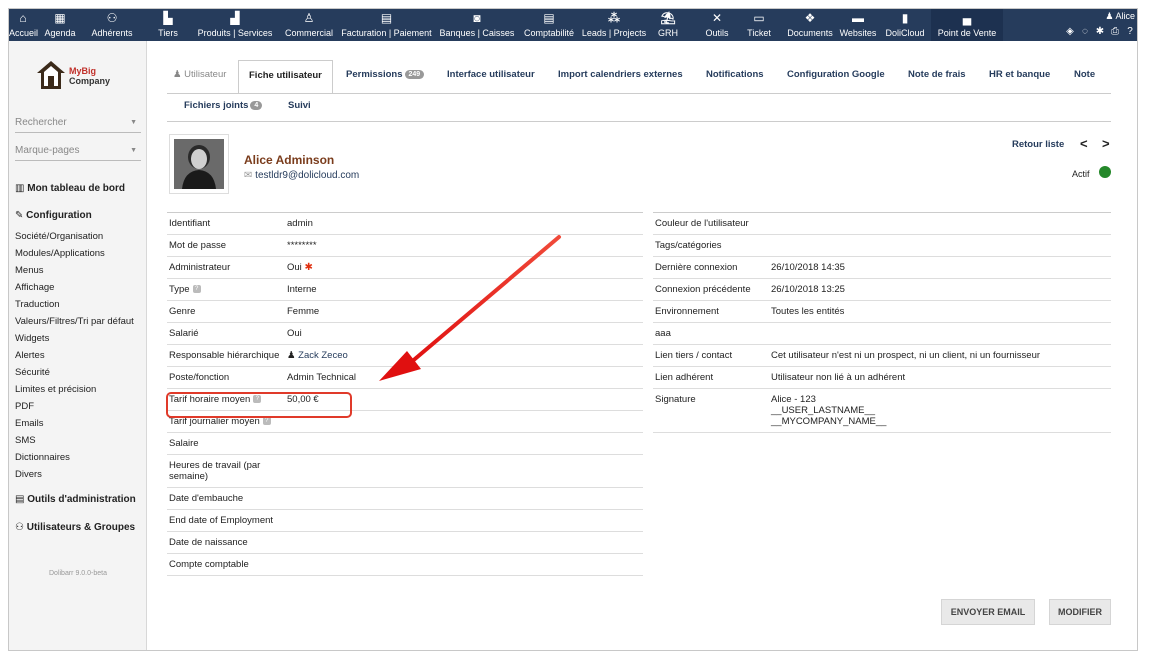  I want to click on tab-permissions: Permissions 249, so click(385, 74).